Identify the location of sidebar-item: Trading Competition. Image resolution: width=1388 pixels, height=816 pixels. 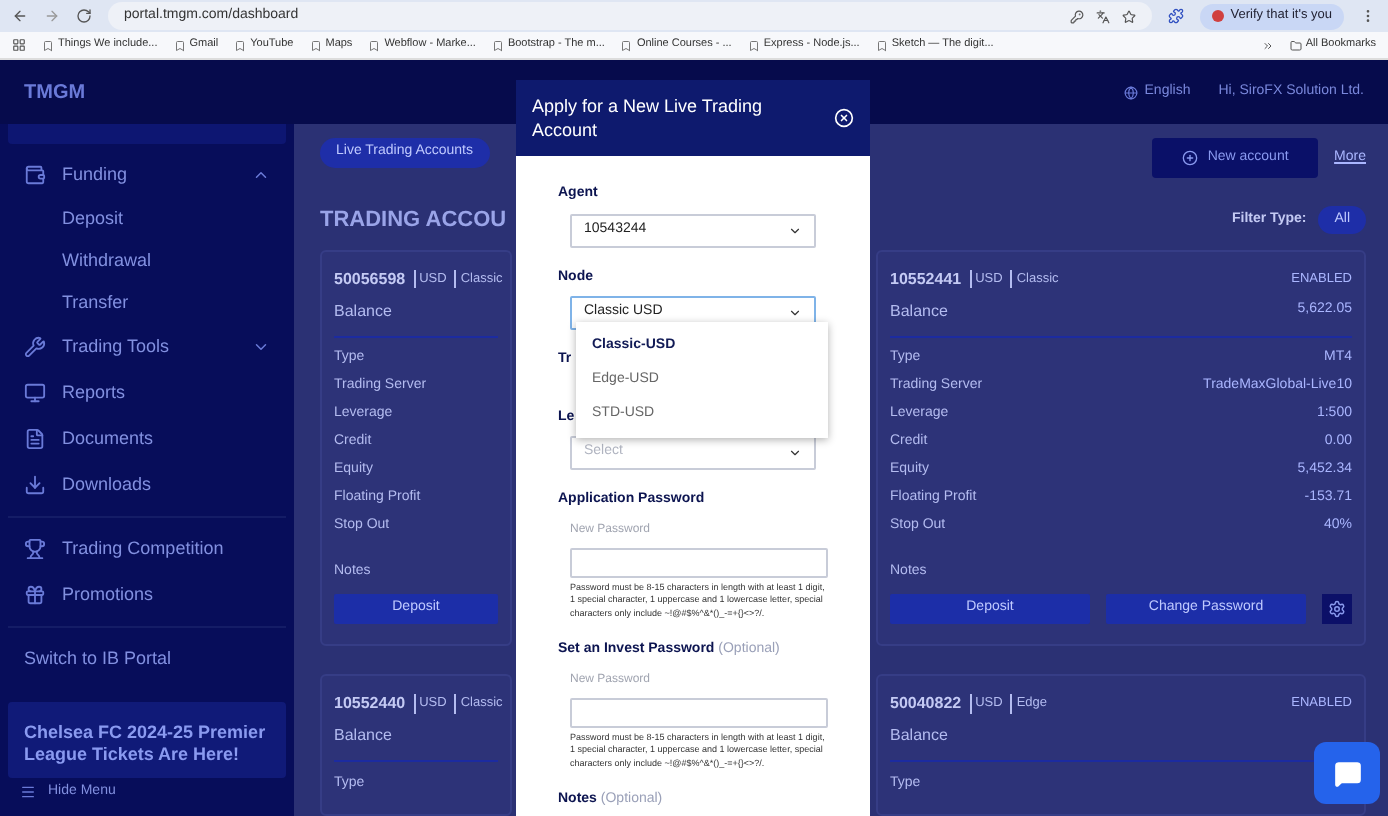
(147, 549).